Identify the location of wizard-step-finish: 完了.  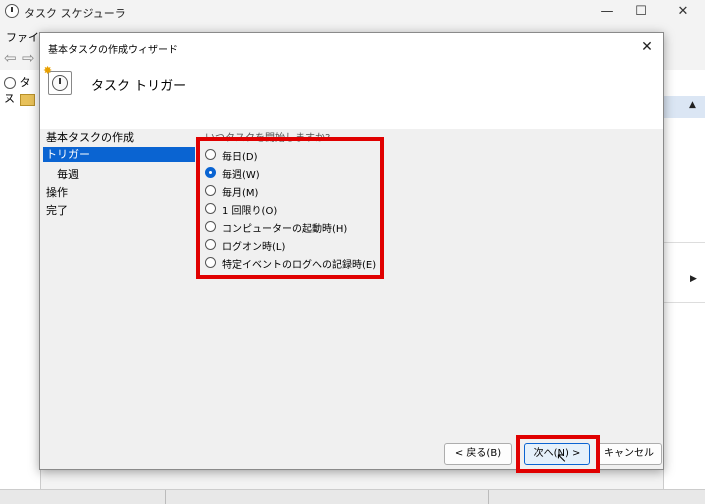
(57, 210).